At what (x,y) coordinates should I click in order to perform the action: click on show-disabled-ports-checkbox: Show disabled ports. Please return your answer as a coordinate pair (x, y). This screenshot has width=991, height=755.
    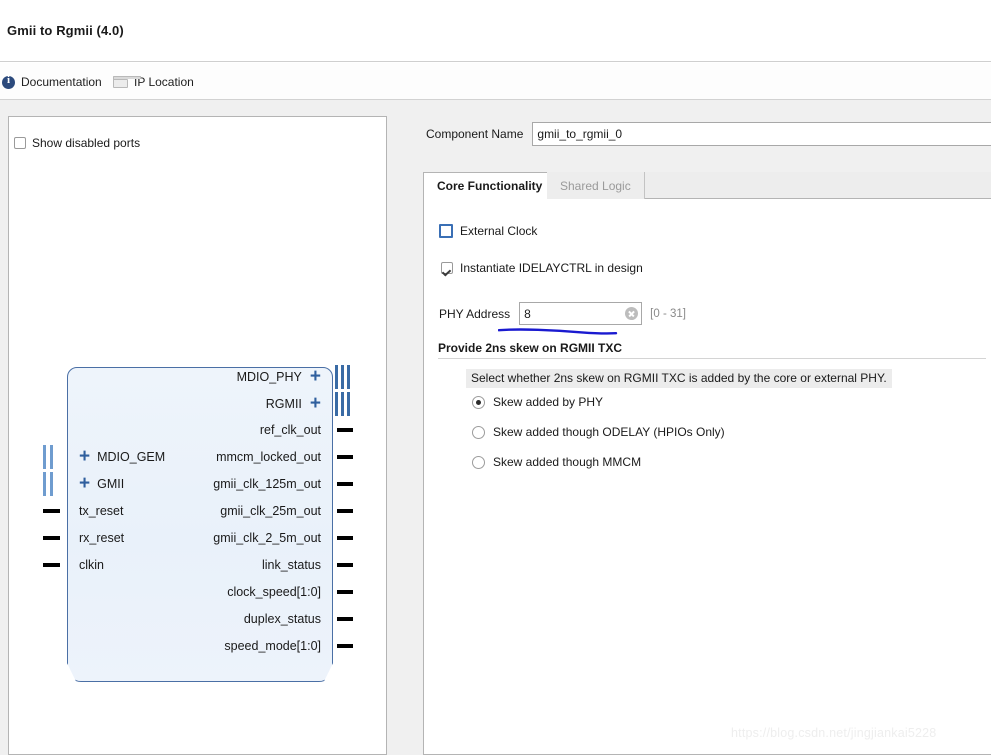
    Looking at the image, I should click on (77, 143).